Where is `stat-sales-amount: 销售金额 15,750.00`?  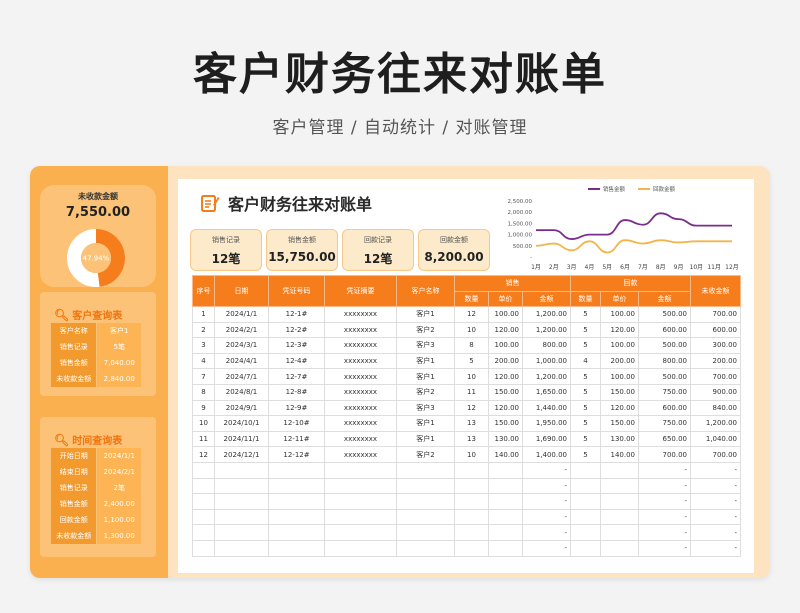 stat-sales-amount: 销售金额 15,750.00 is located at coordinates (302, 250).